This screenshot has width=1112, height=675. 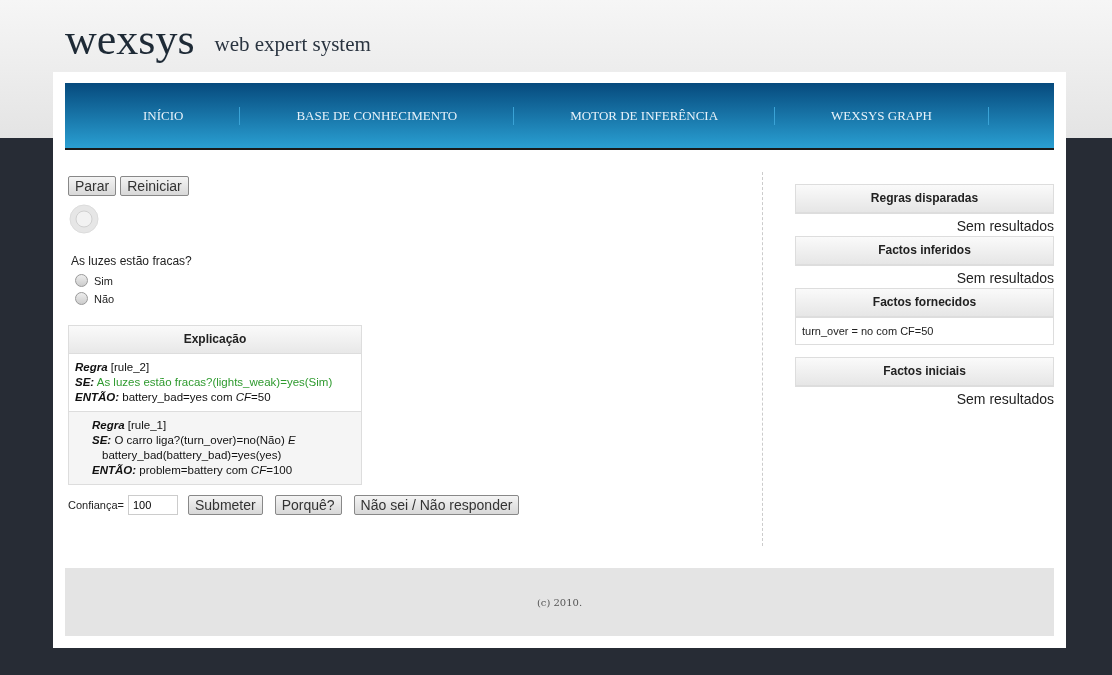 I want to click on confidence-label: Confiança=, so click(x=96, y=505).